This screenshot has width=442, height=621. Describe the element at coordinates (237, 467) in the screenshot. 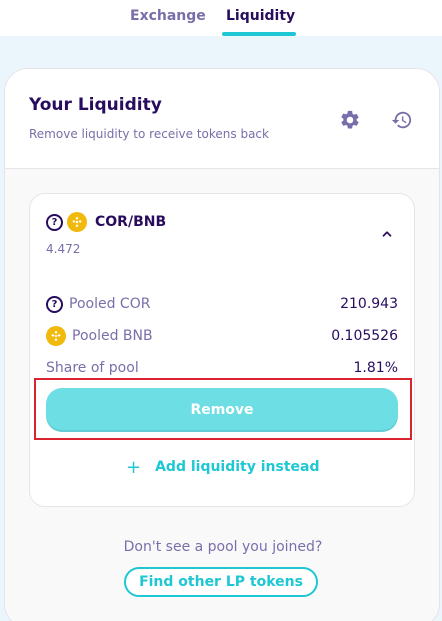

I see `add-liquidity-label: Add liquidity instead` at that location.